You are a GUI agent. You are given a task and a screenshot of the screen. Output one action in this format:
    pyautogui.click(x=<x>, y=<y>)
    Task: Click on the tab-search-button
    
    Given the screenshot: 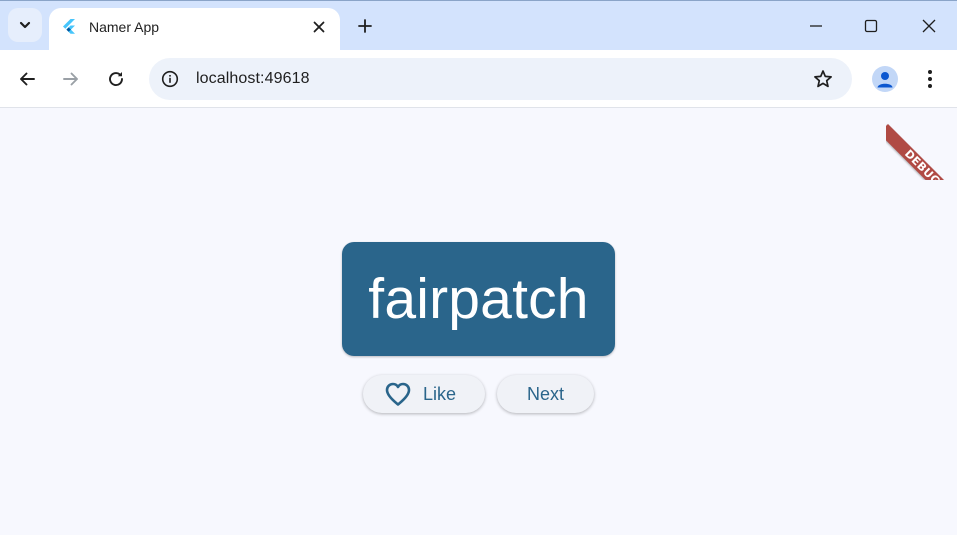 What is the action you would take?
    pyautogui.click(x=25, y=25)
    